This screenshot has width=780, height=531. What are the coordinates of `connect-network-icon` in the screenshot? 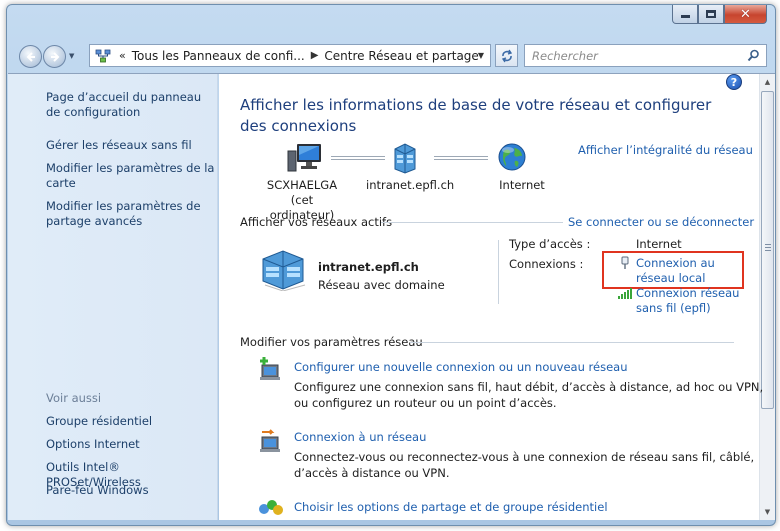 It's located at (270, 440).